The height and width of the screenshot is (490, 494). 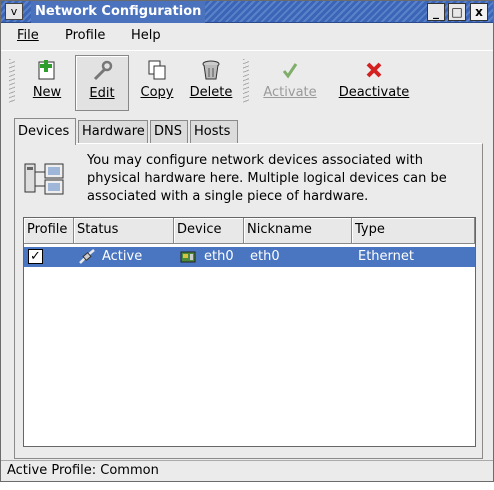 I want to click on edit-label: Edit, so click(x=102, y=93).